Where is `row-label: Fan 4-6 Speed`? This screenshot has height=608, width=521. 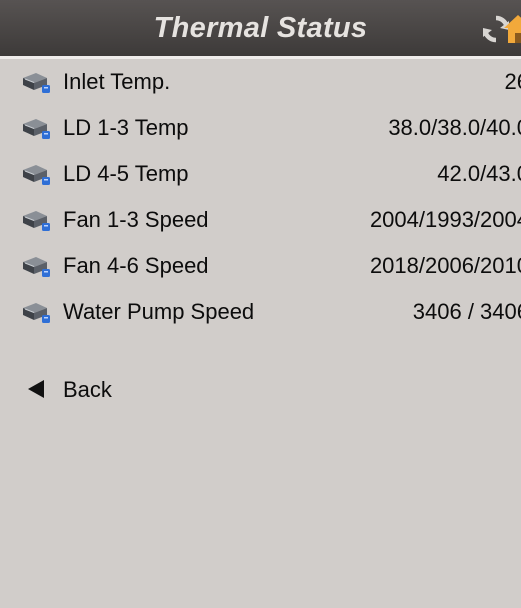
row-label: Fan 4-6 Speed is located at coordinates (136, 265).